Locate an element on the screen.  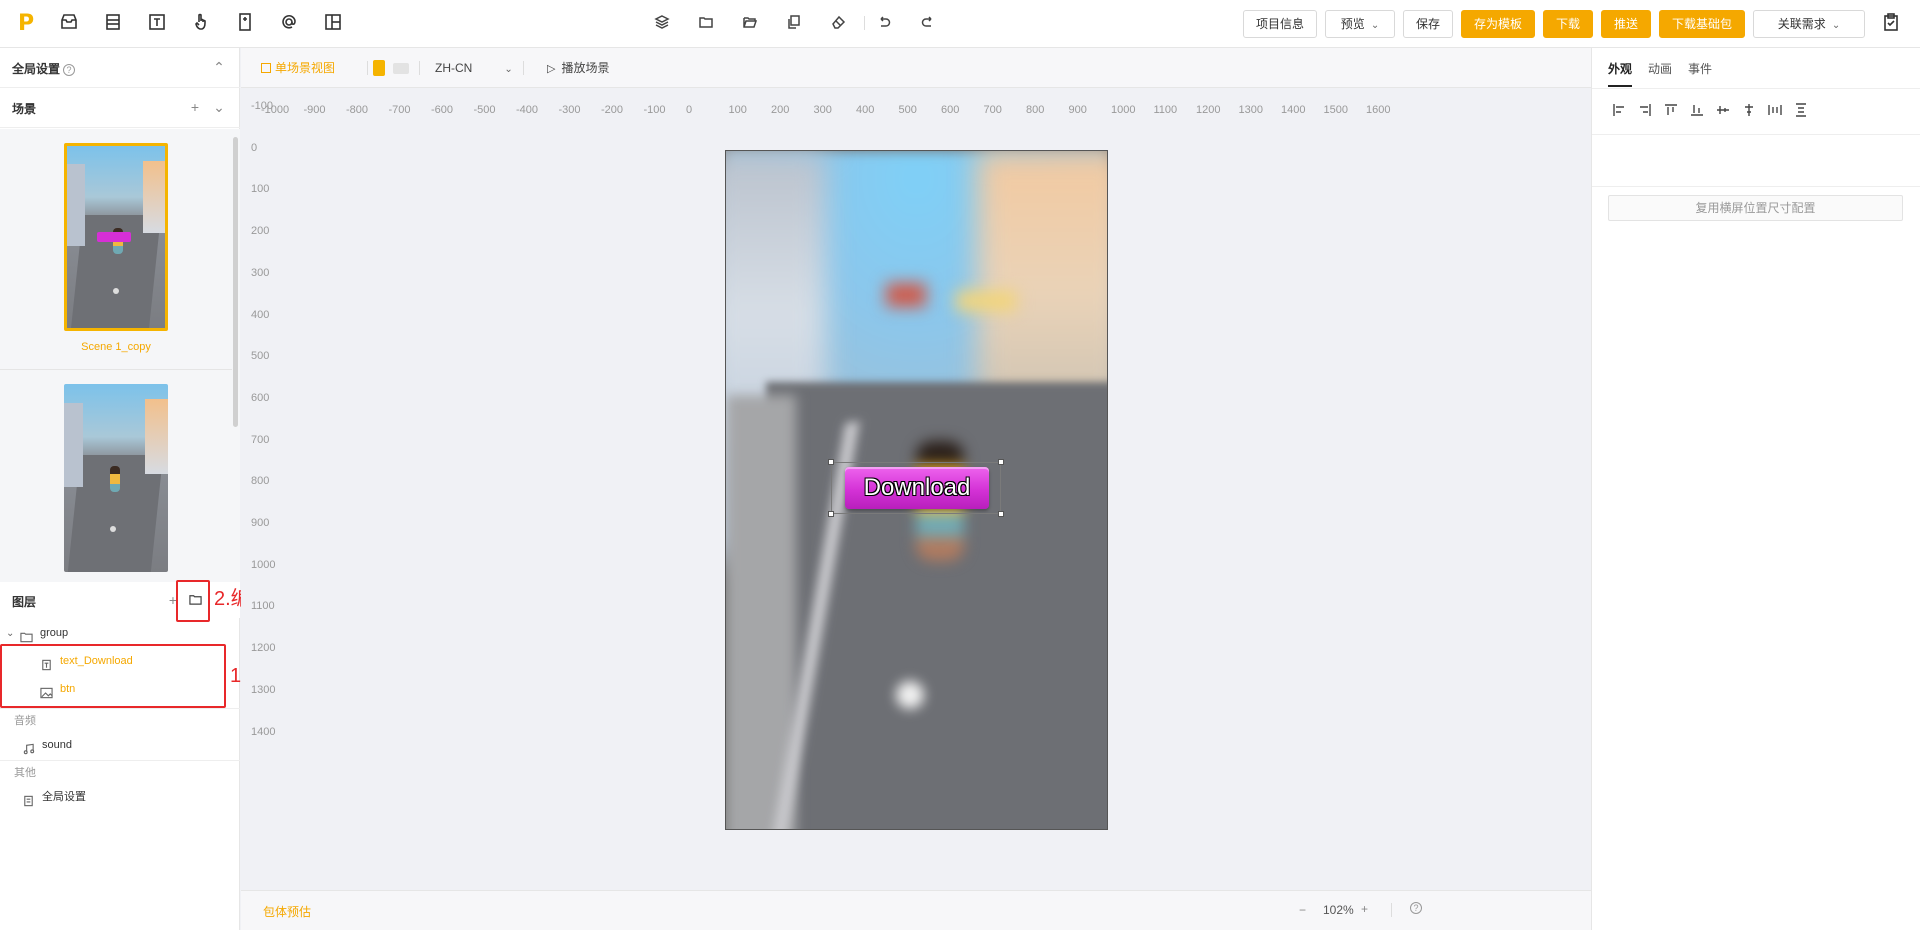
settings-doc-icon is located at coordinates (29, 799).